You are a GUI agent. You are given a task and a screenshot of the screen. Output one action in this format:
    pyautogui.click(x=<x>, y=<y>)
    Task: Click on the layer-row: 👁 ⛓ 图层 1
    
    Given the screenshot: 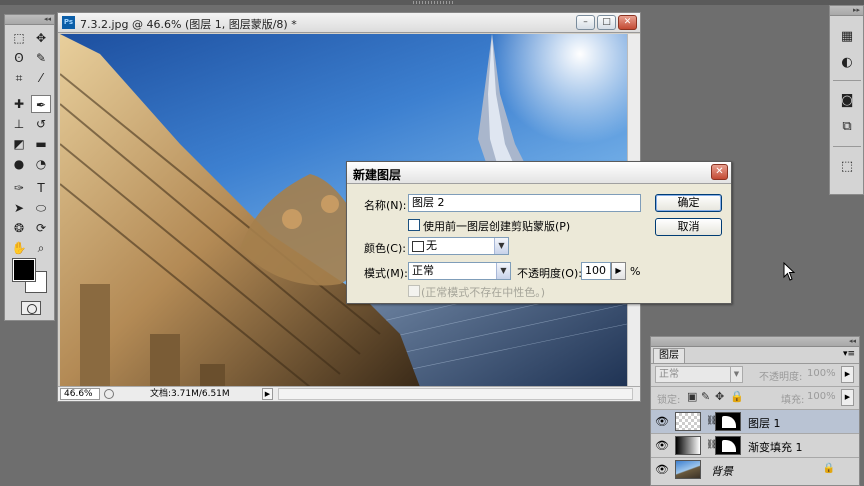 What is the action you would take?
    pyautogui.click(x=755, y=421)
    